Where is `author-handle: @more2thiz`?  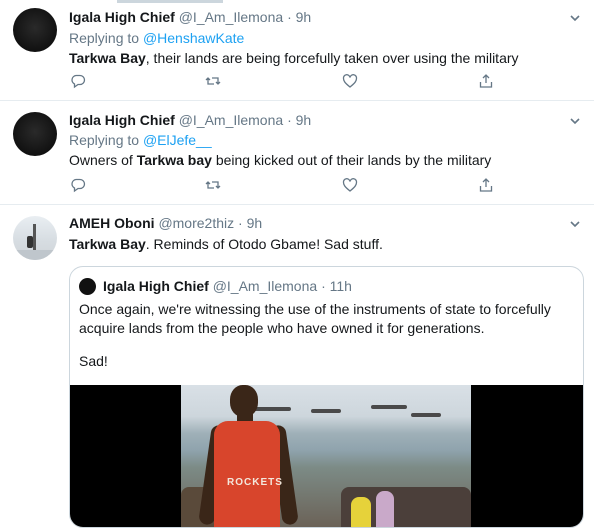
author-handle: @more2thiz is located at coordinates (196, 223).